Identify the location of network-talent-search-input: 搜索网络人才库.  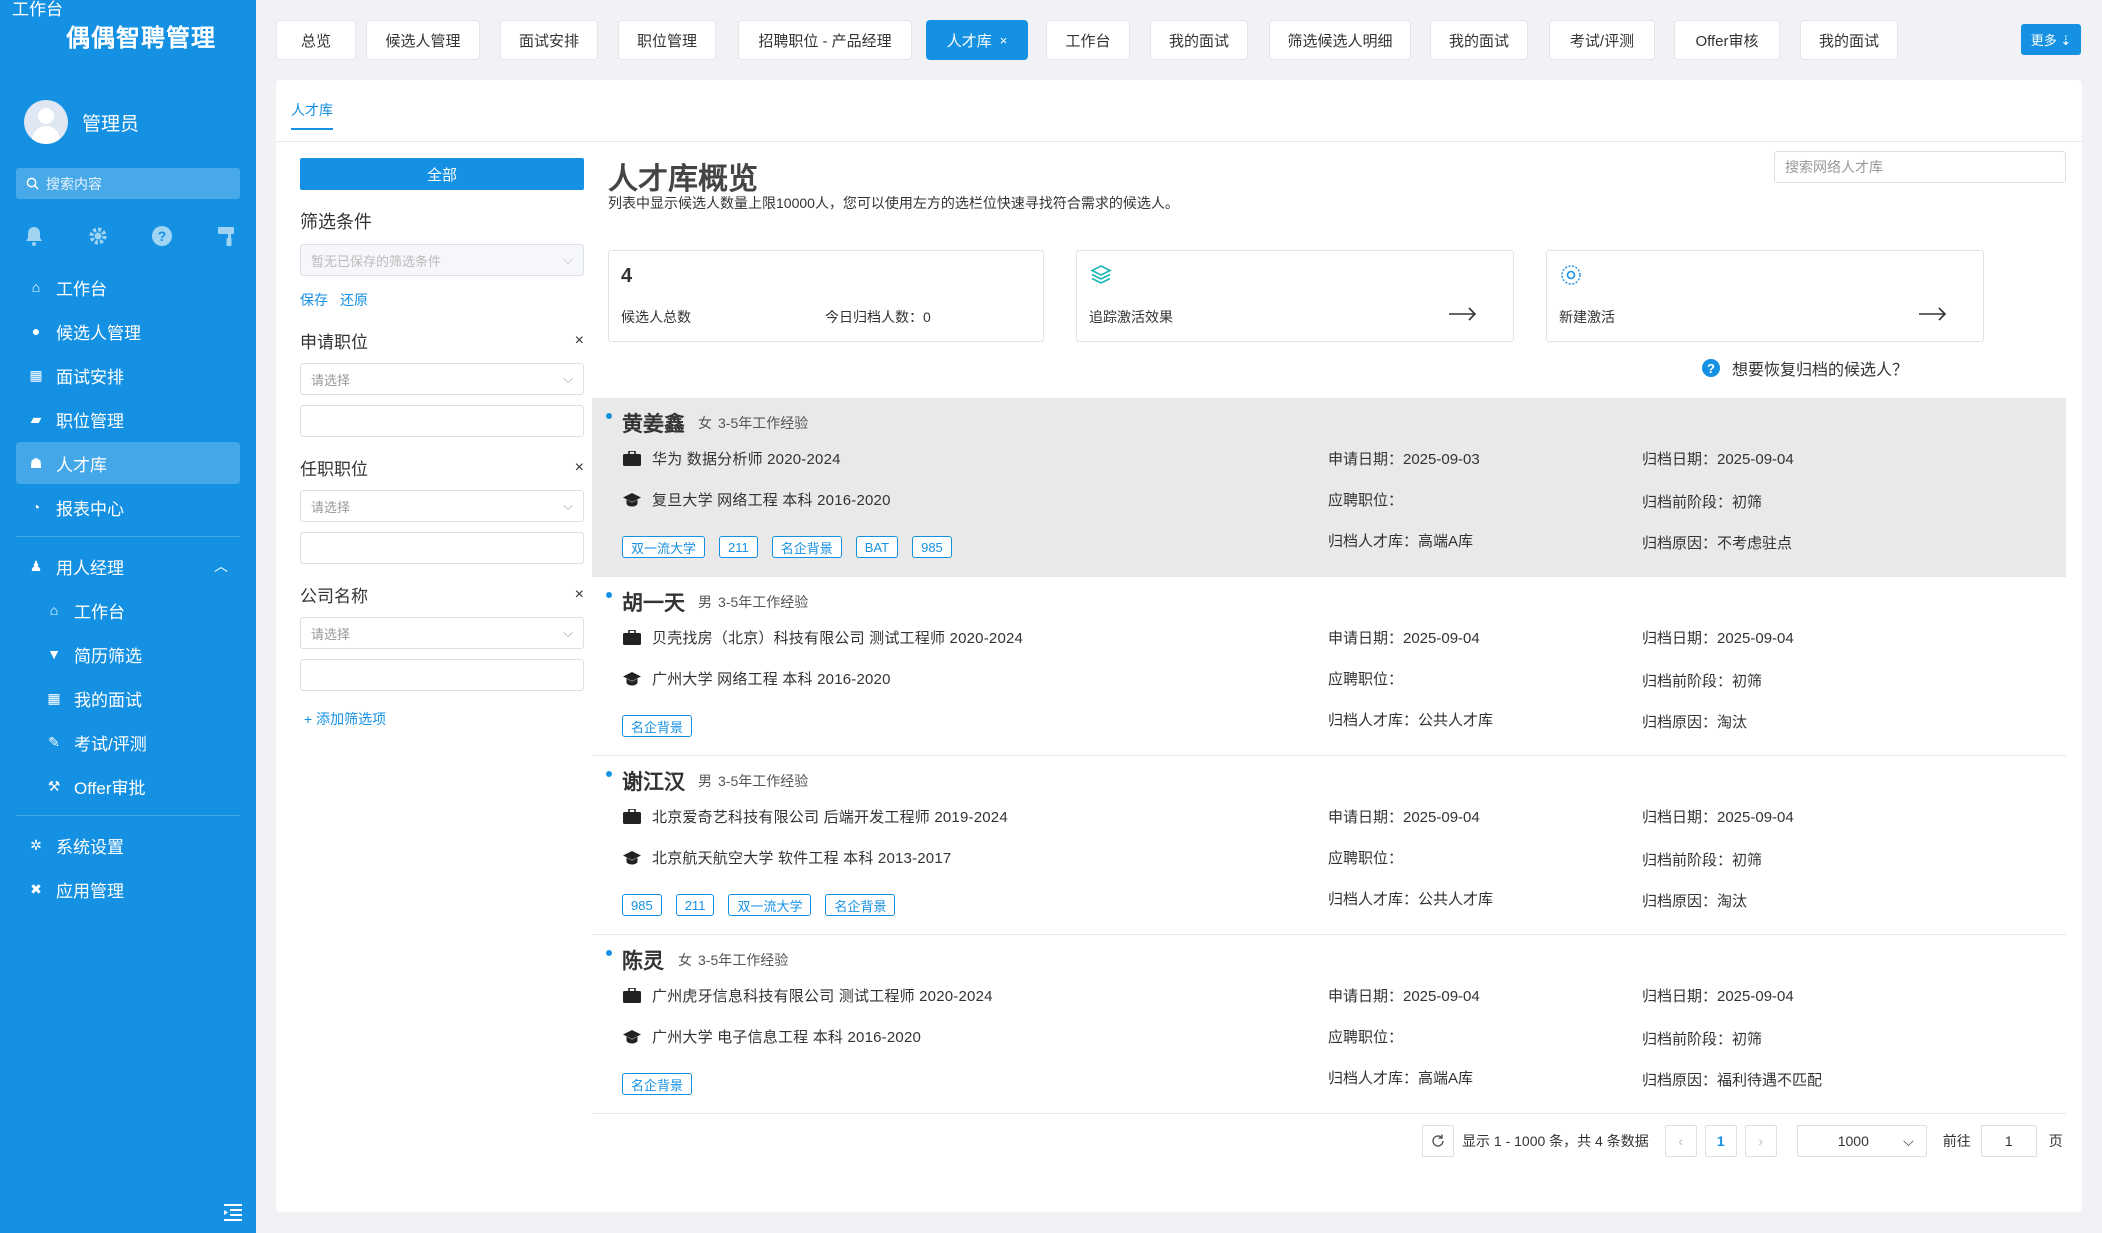
(1920, 167).